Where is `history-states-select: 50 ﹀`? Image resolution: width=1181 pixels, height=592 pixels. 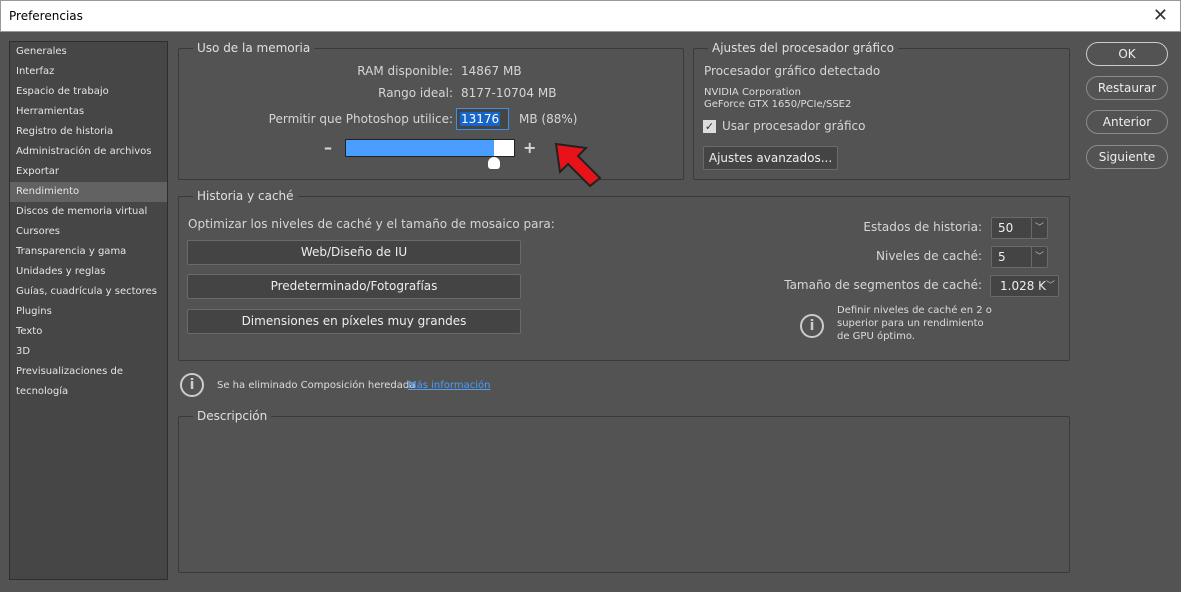 history-states-select: 50 ﹀ is located at coordinates (1019, 228).